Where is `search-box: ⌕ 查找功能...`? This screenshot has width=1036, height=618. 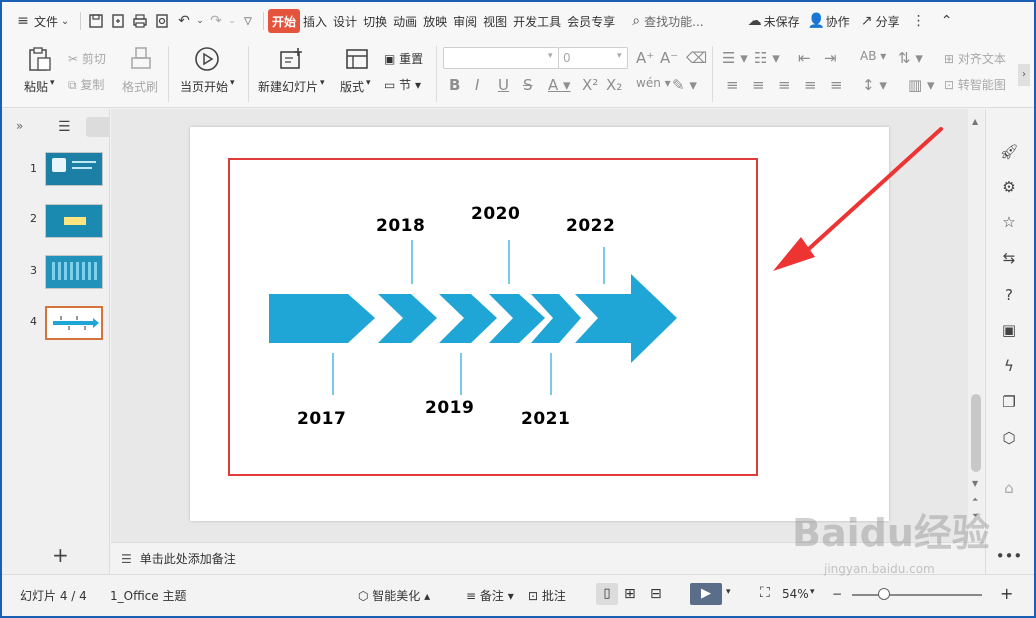 search-box: ⌕ 查找功能... is located at coordinates (665, 21).